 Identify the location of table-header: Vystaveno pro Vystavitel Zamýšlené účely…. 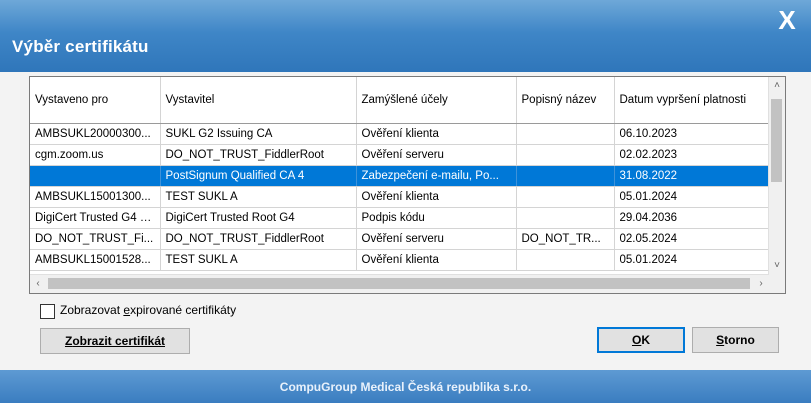
(400, 100).